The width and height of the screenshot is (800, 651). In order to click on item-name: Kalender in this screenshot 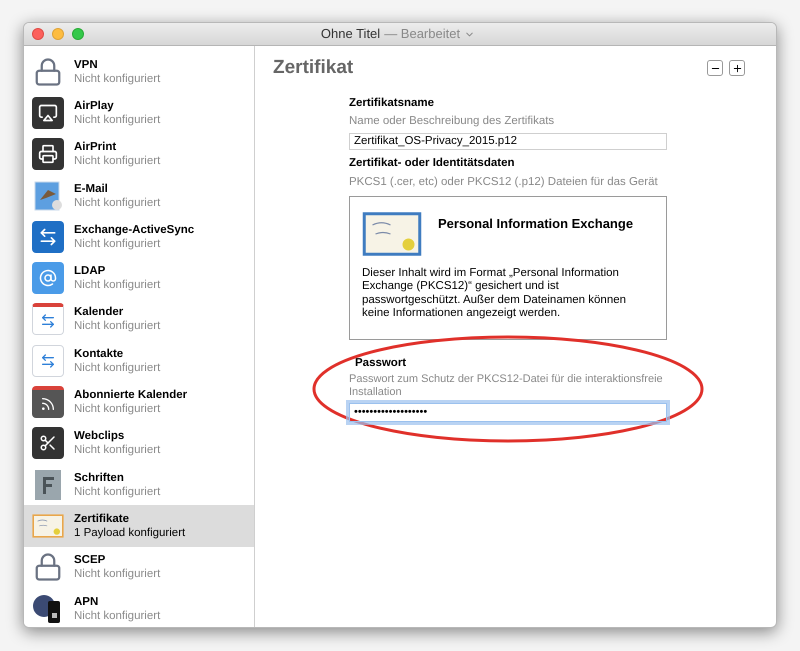, I will do `click(99, 312)`.